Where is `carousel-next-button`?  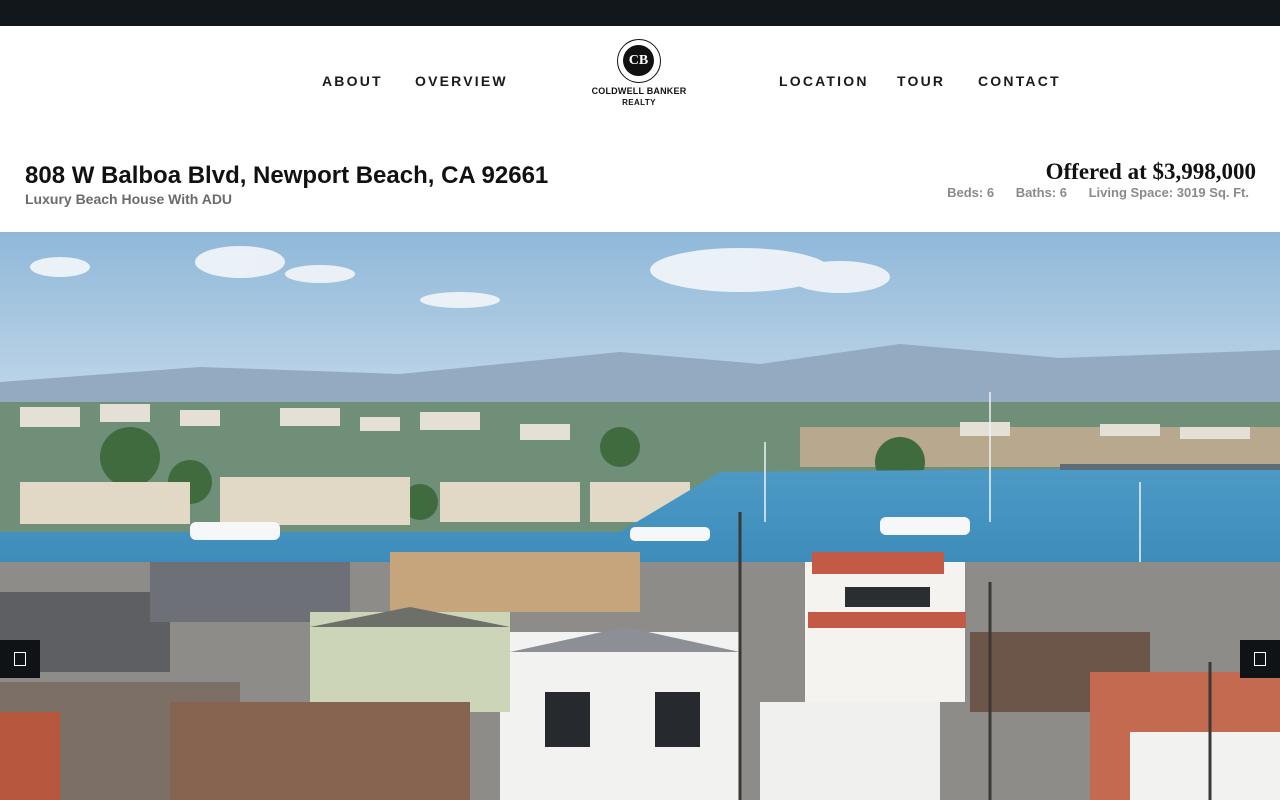 carousel-next-button is located at coordinates (1260, 659).